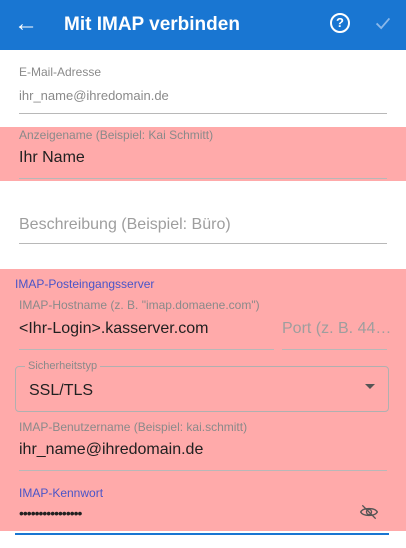 This screenshot has width=406, height=548. Describe the element at coordinates (61, 390) in the screenshot. I see `security-type-value: SSL/TLS` at that location.